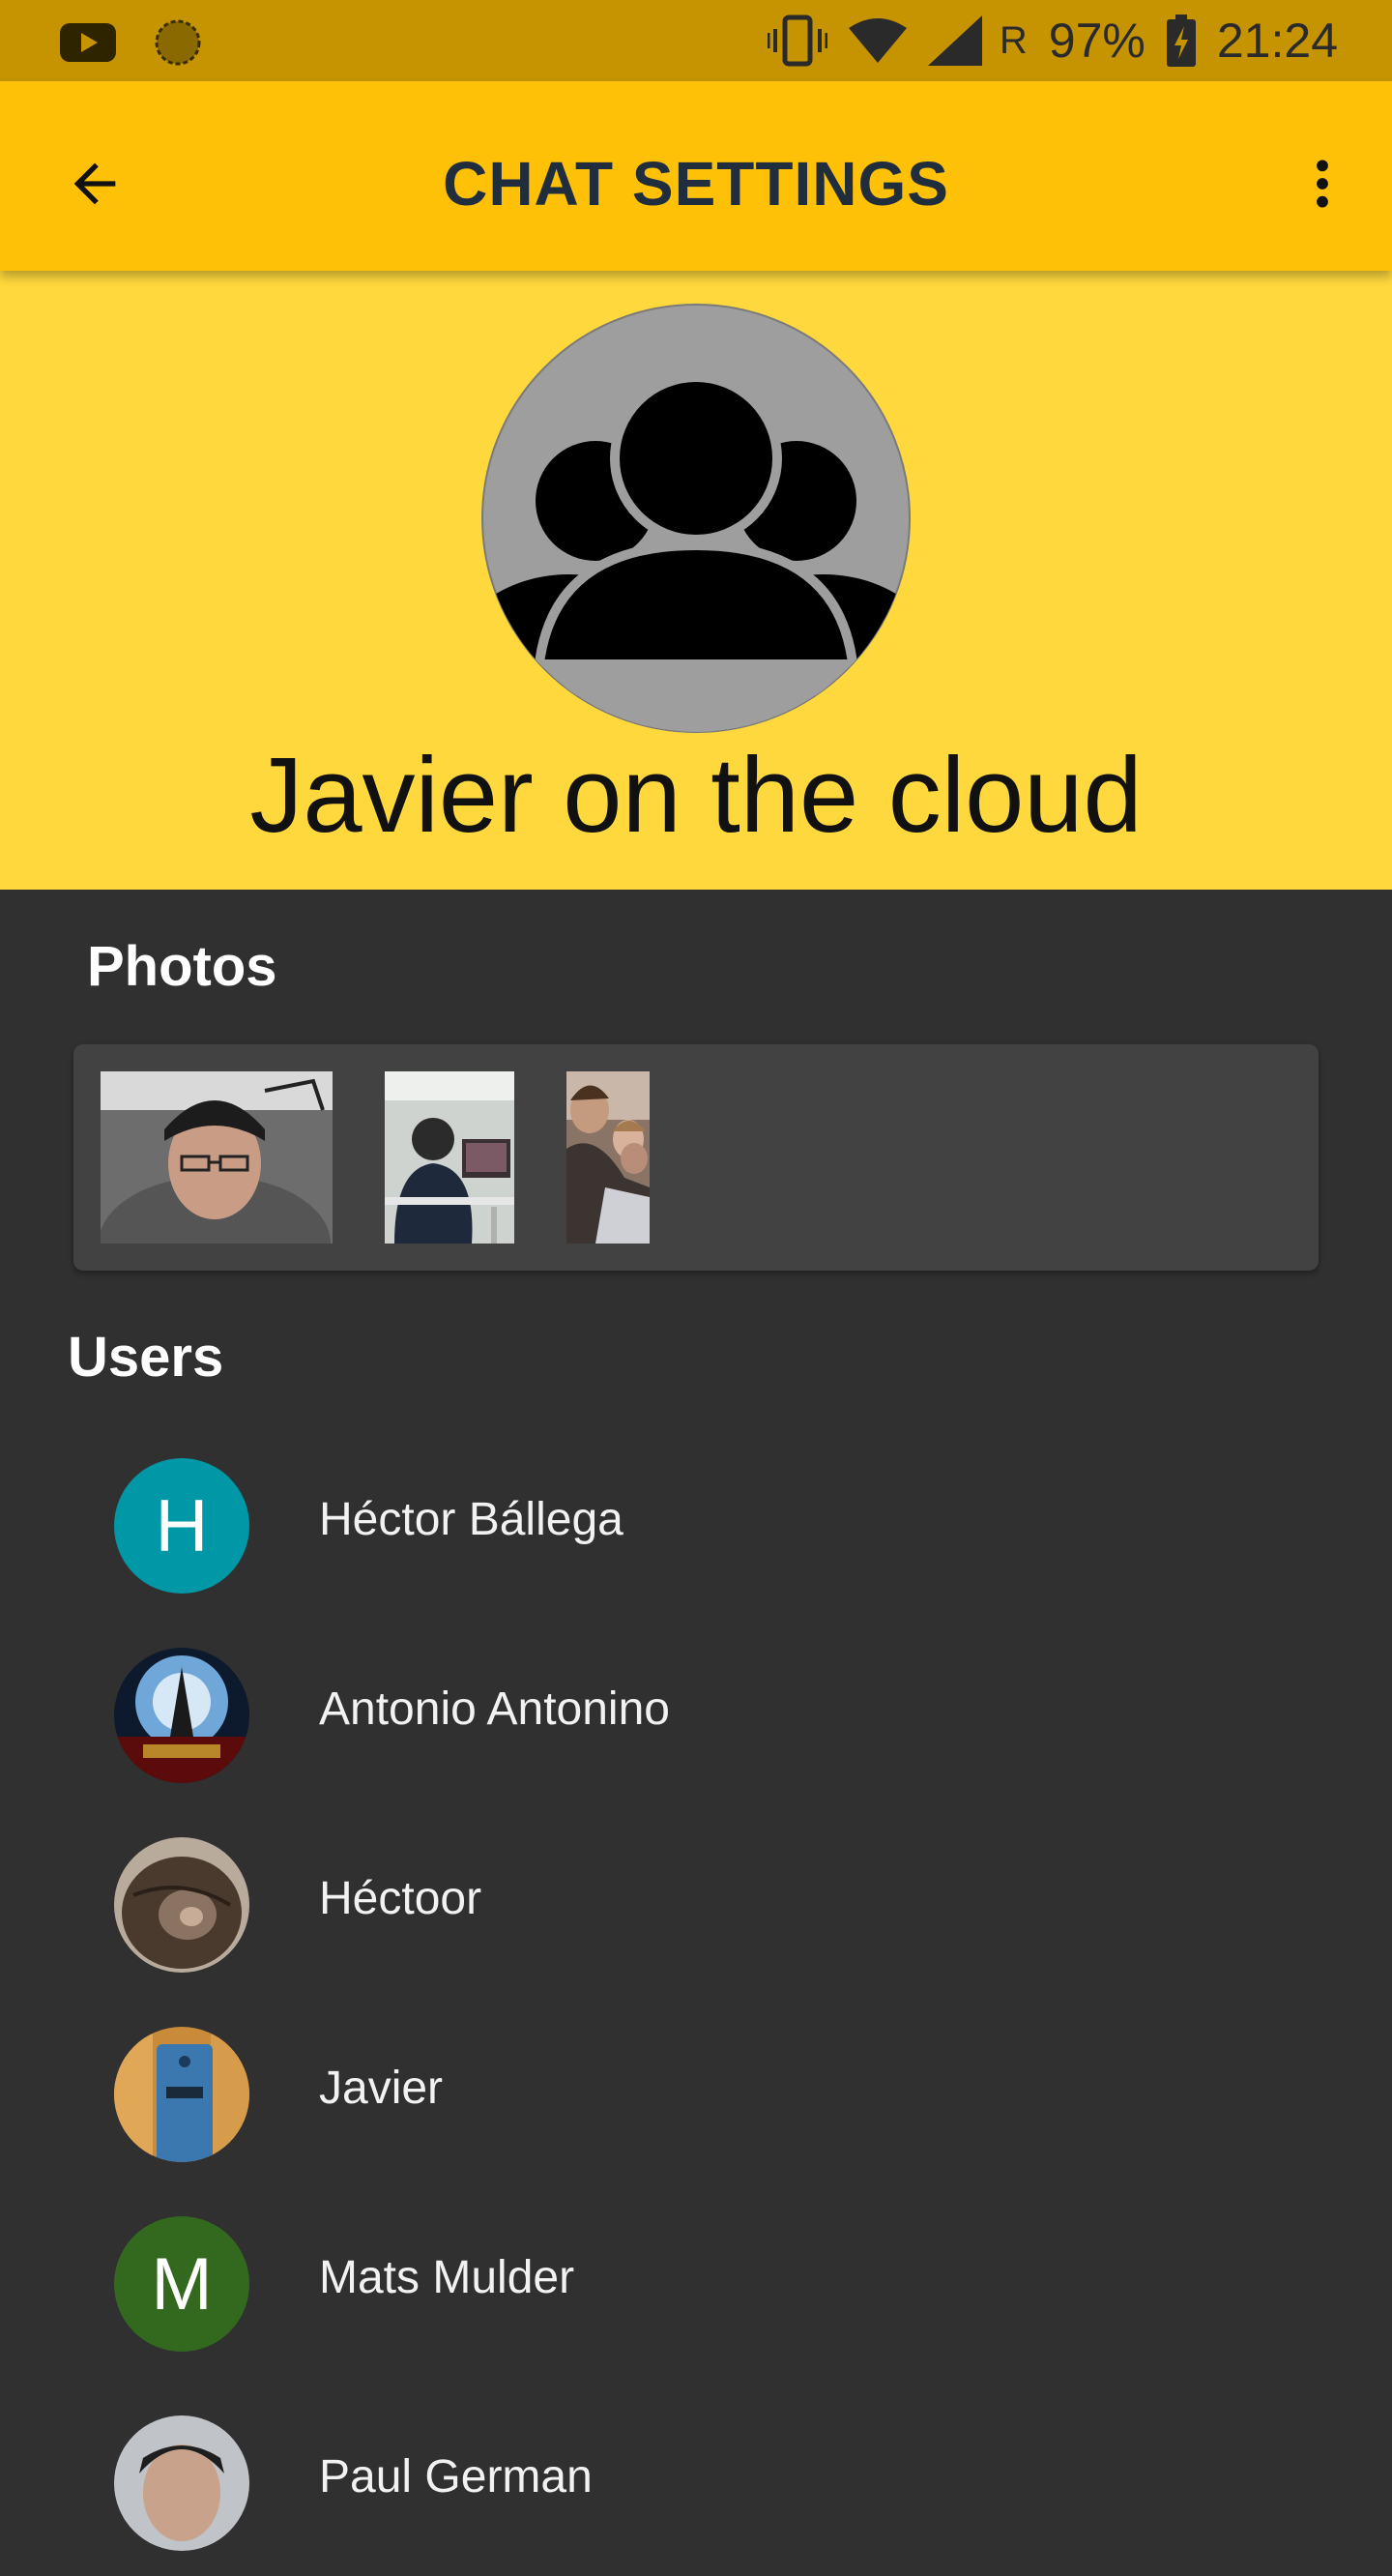 The width and height of the screenshot is (1392, 2576). What do you see at coordinates (88, 45) in the screenshot?
I see `youtube-icon` at bounding box center [88, 45].